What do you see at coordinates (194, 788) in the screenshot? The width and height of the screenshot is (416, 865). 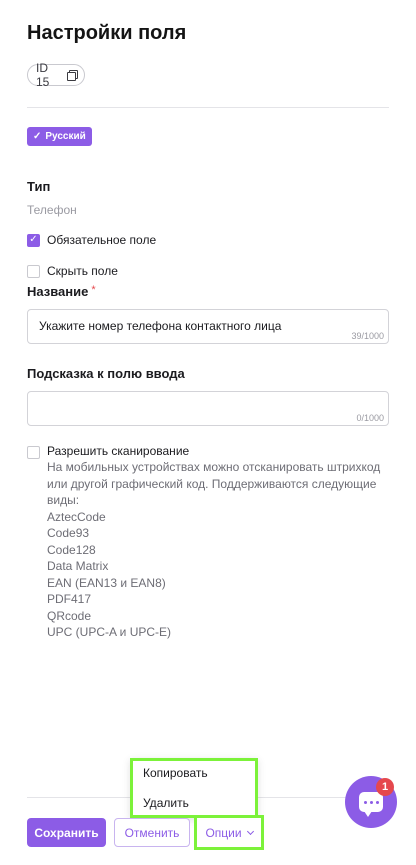 I see `options-dropdown: Копировать Удалить` at bounding box center [194, 788].